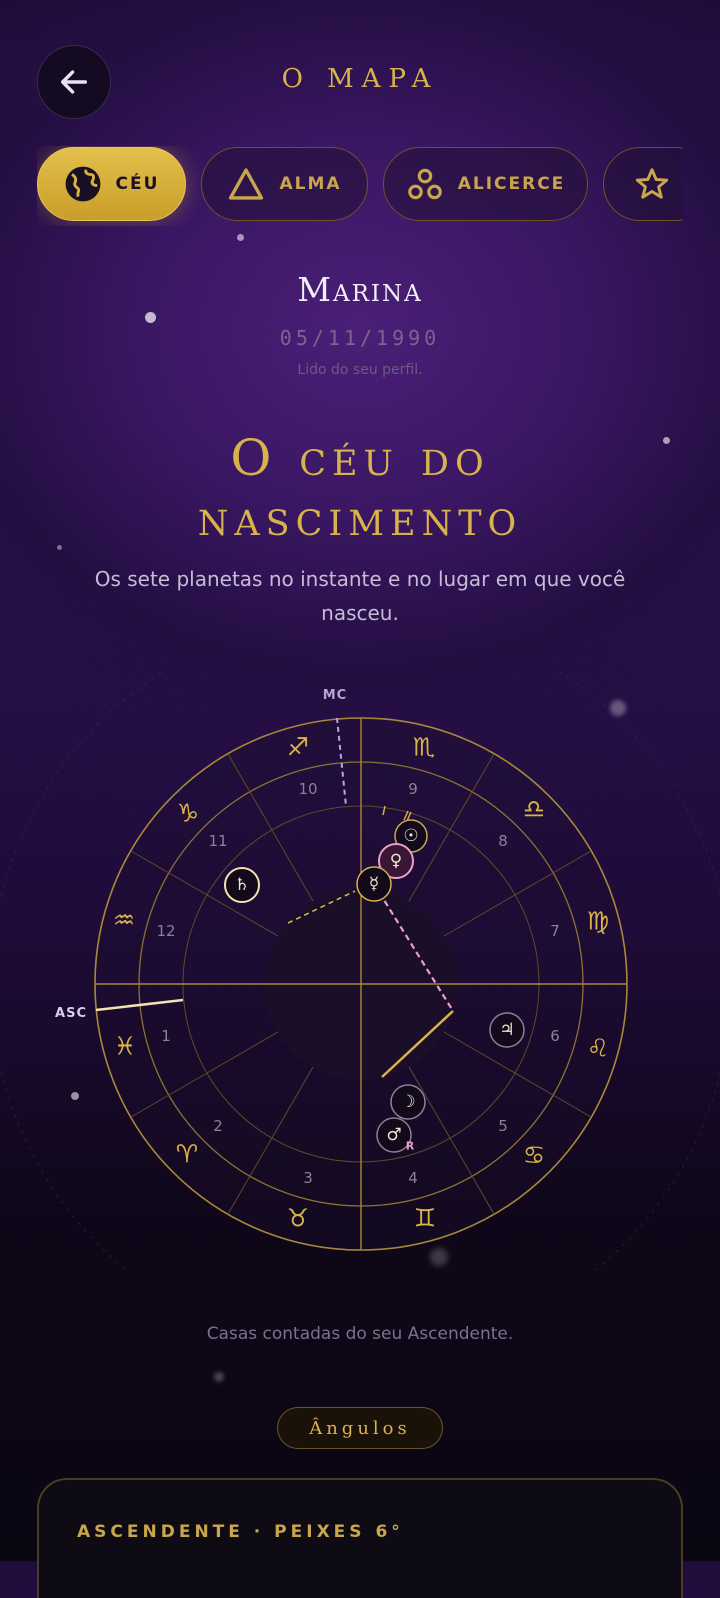  What do you see at coordinates (360, 370) in the screenshot?
I see `profile-source-note: Lido do seu perfil.` at bounding box center [360, 370].